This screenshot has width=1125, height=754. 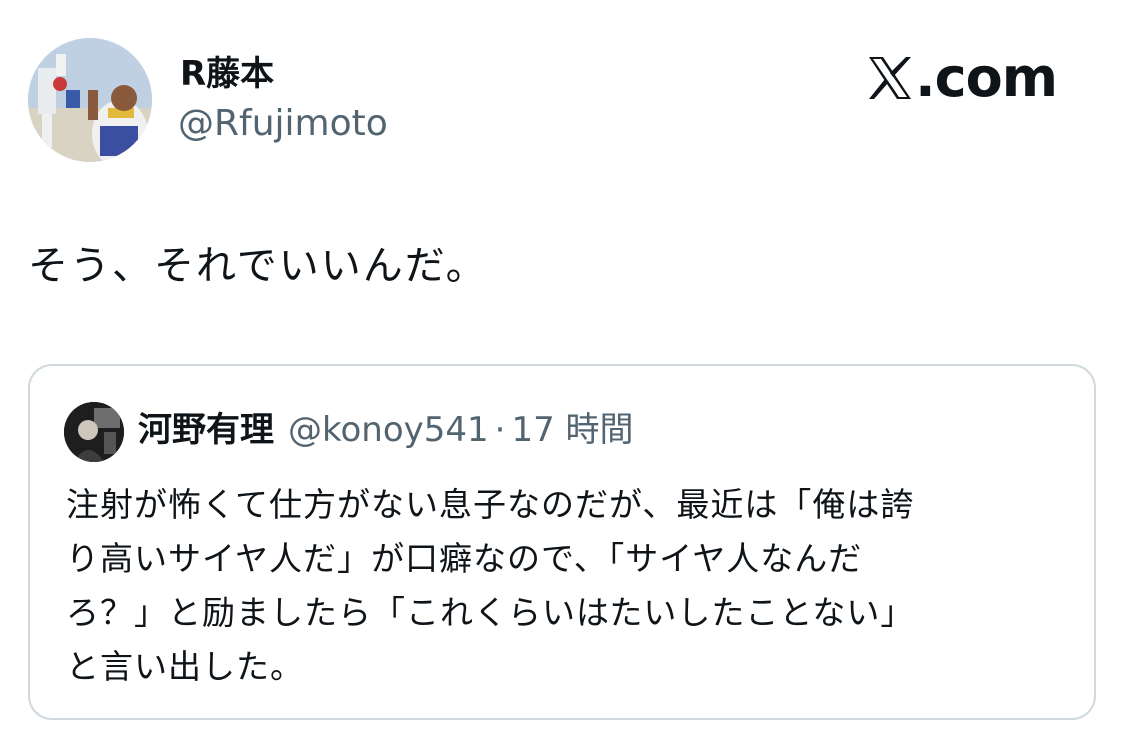 I want to click on quoted-author-avatar, so click(x=94, y=432).